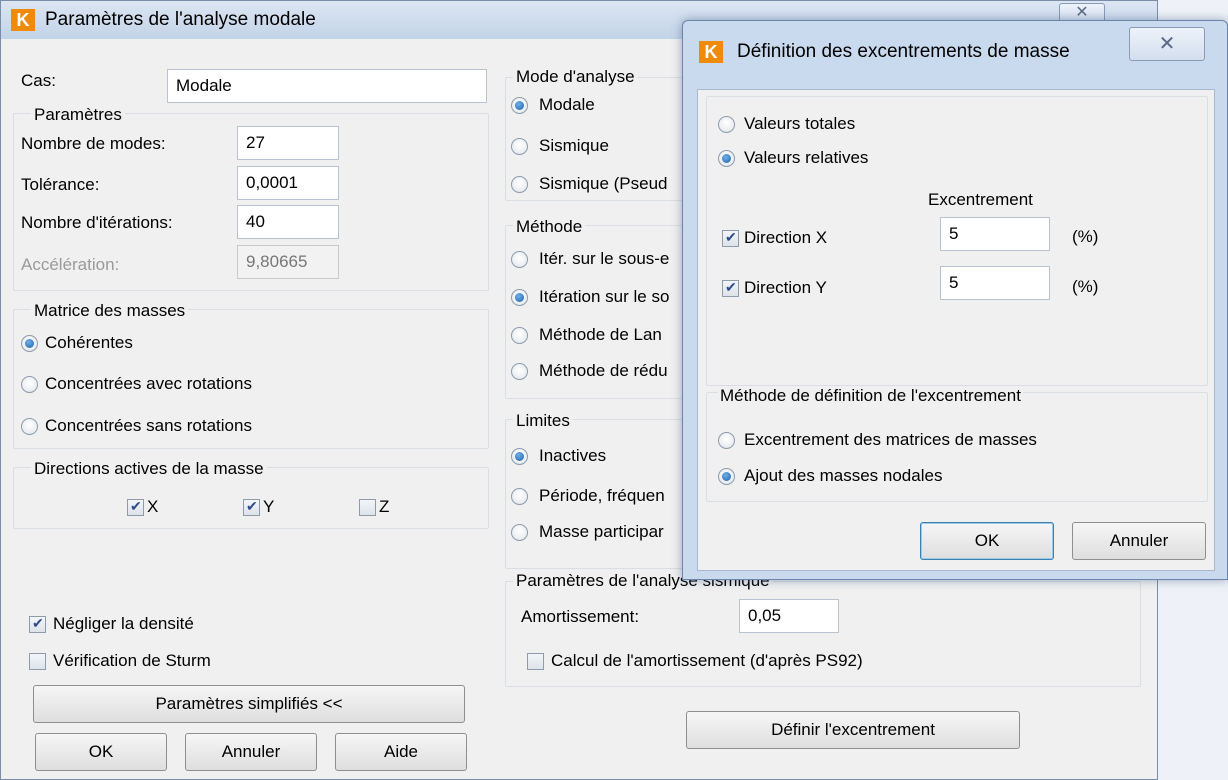 Image resolution: width=1228 pixels, height=780 pixels. Describe the element at coordinates (995, 283) in the screenshot. I see `direction-y-input: 5` at that location.